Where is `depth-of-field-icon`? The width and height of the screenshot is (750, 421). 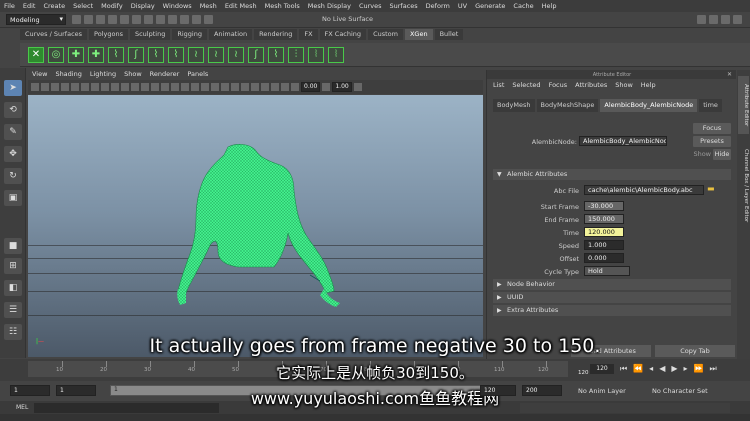 depth-of-field-icon is located at coordinates (255, 87).